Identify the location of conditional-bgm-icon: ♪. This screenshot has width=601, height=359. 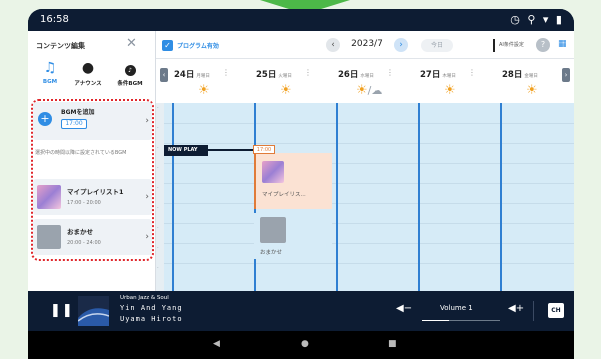
(130, 68).